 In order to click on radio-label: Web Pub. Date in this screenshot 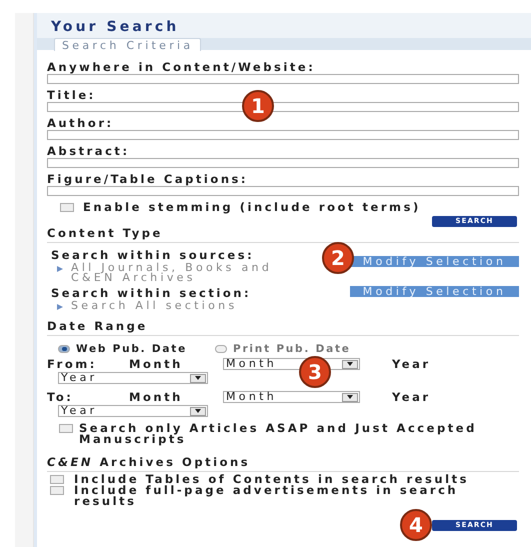, I will do `click(131, 349)`.